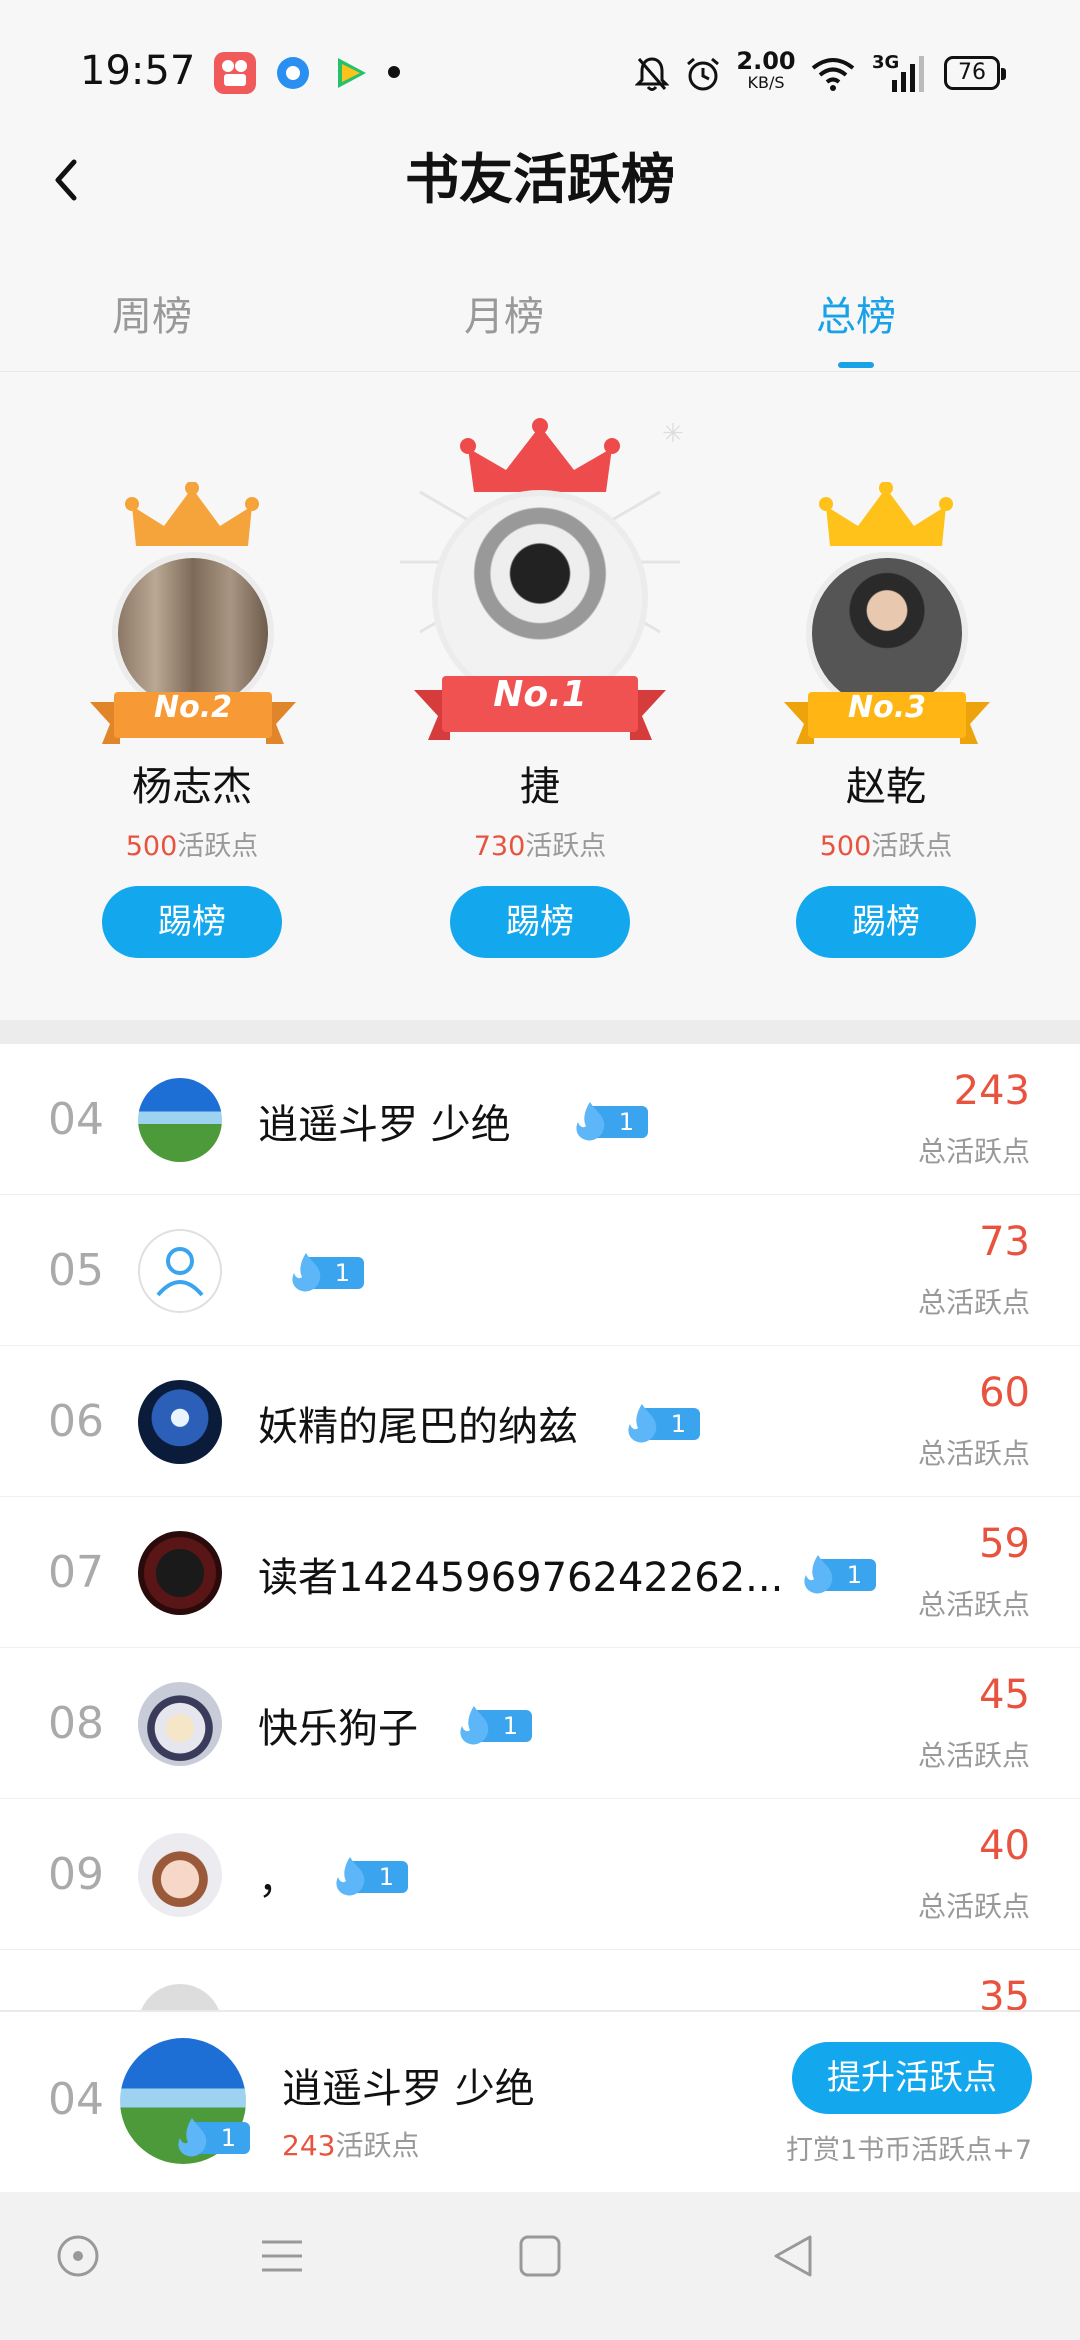 This screenshot has height=2340, width=1080. Describe the element at coordinates (278, 1880) in the screenshot. I see `user-name: ，` at that location.